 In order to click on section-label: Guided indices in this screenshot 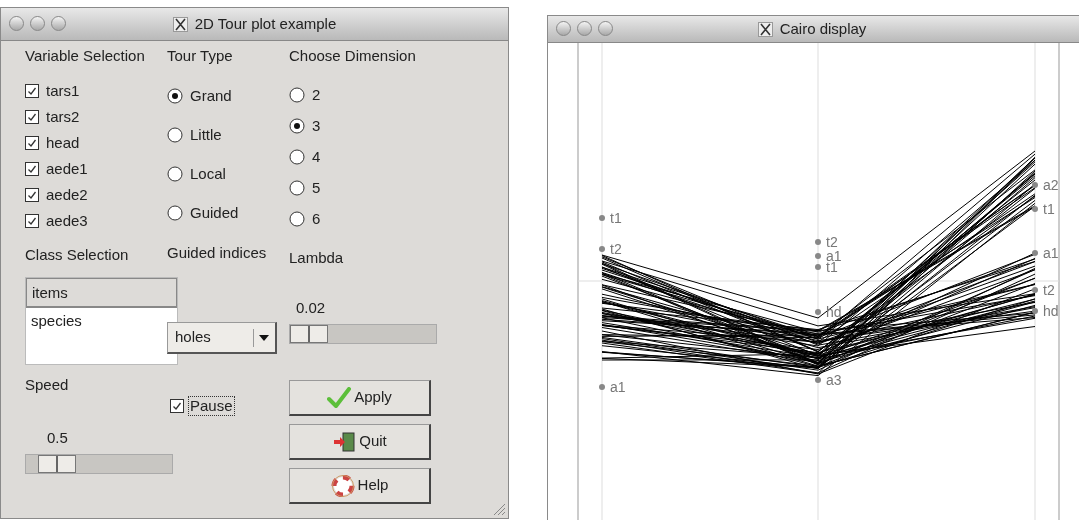, I will do `click(217, 253)`.